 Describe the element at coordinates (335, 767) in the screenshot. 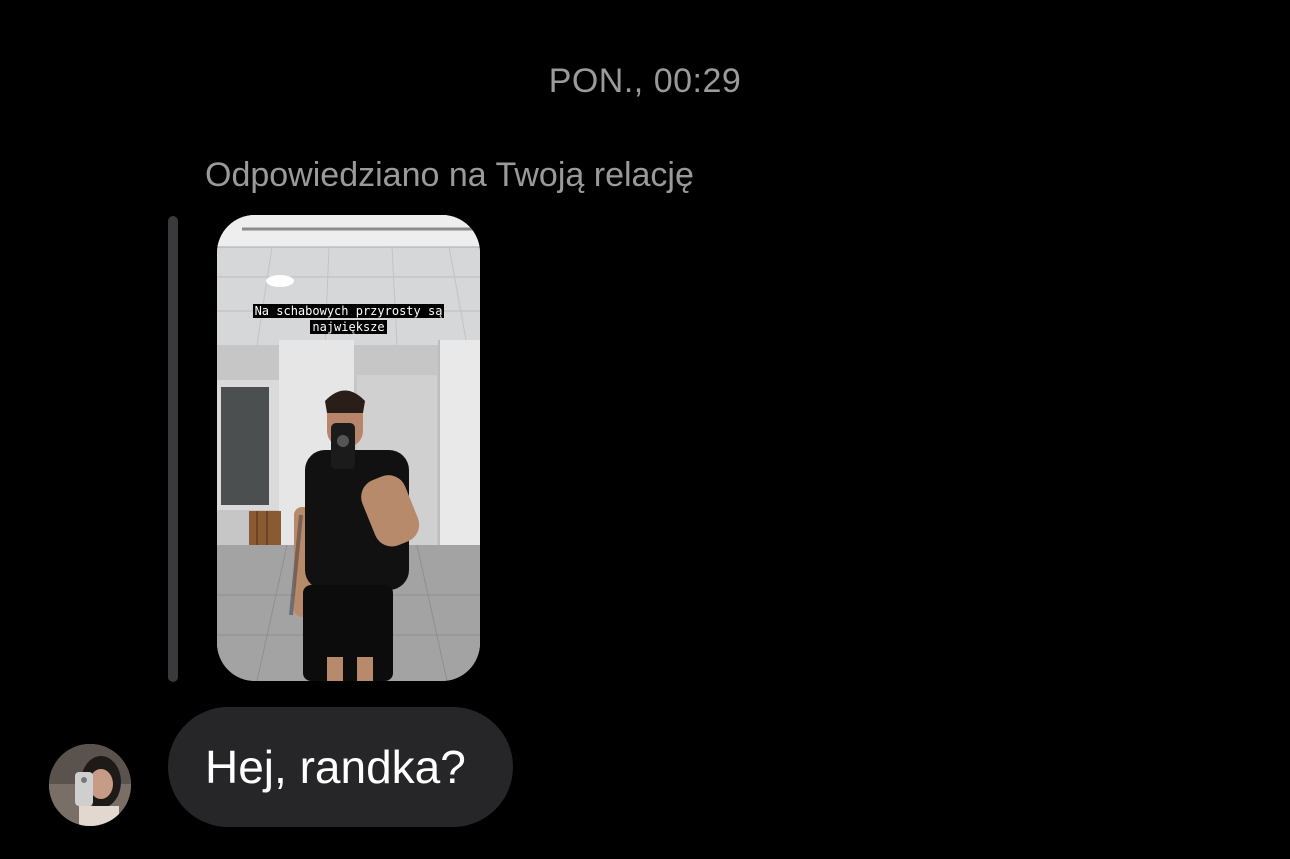

I see `message-text: Hej, randka?` at that location.